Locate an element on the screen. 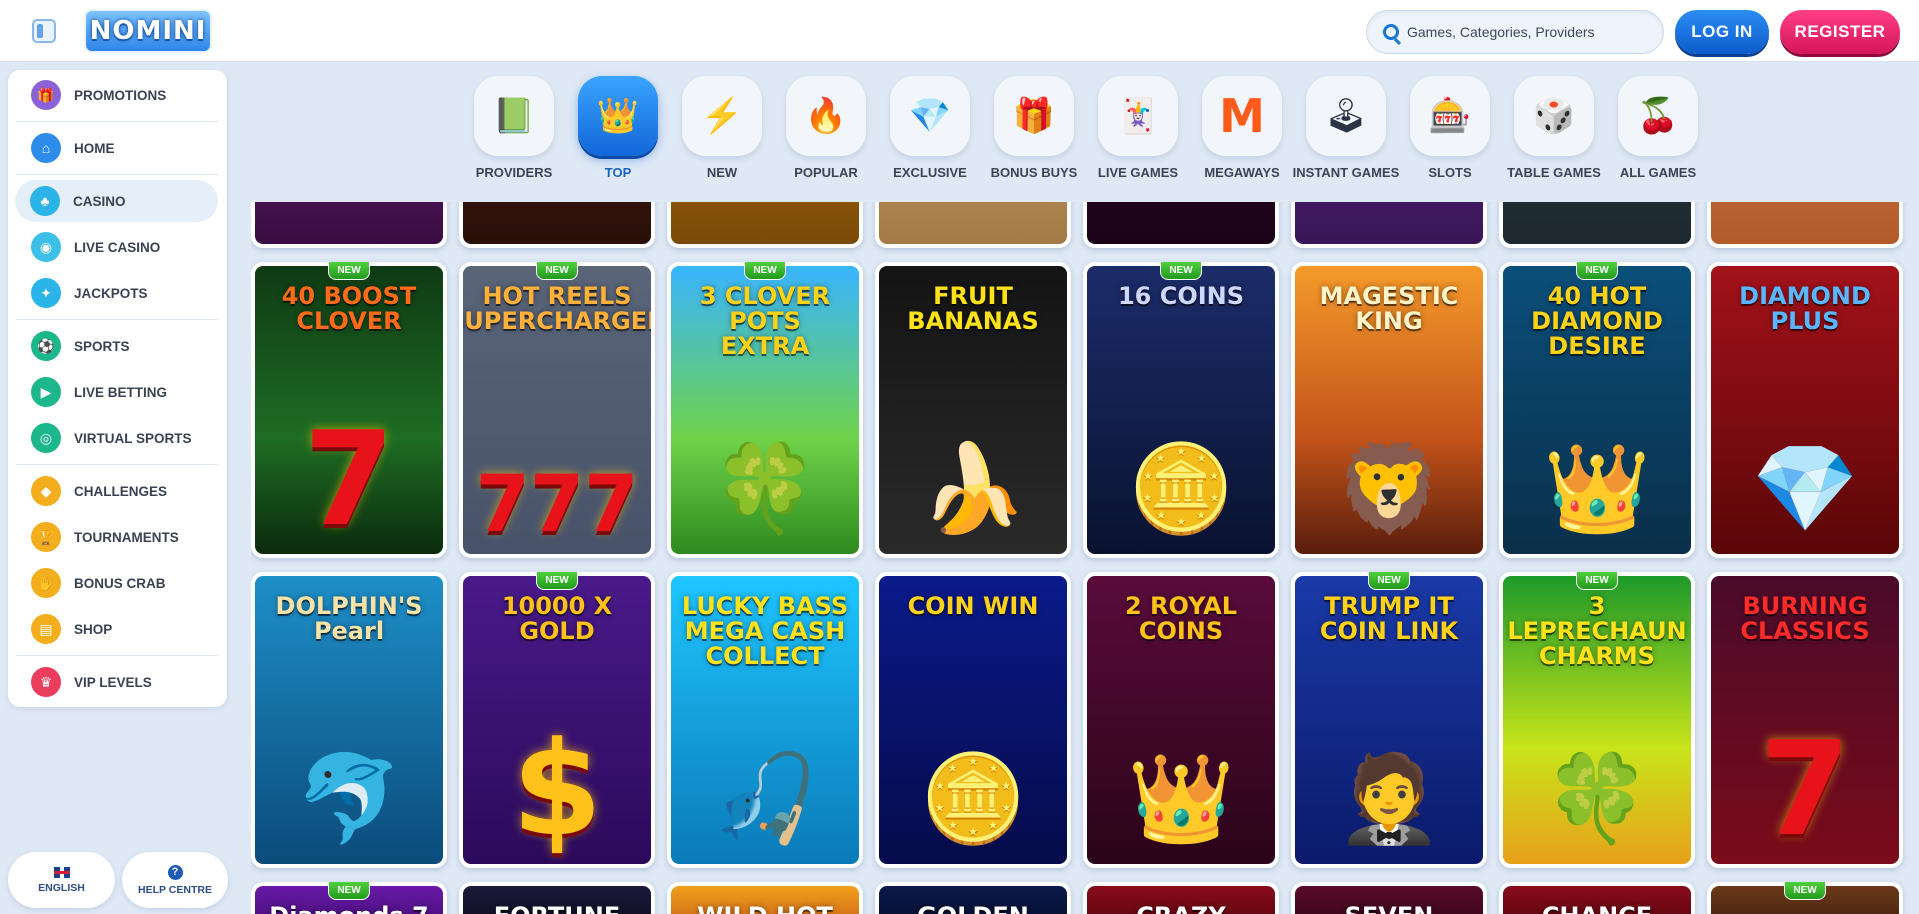 Image resolution: width=1919 pixels, height=914 pixels. game-art-icon: 👑 is located at coordinates (1181, 799).